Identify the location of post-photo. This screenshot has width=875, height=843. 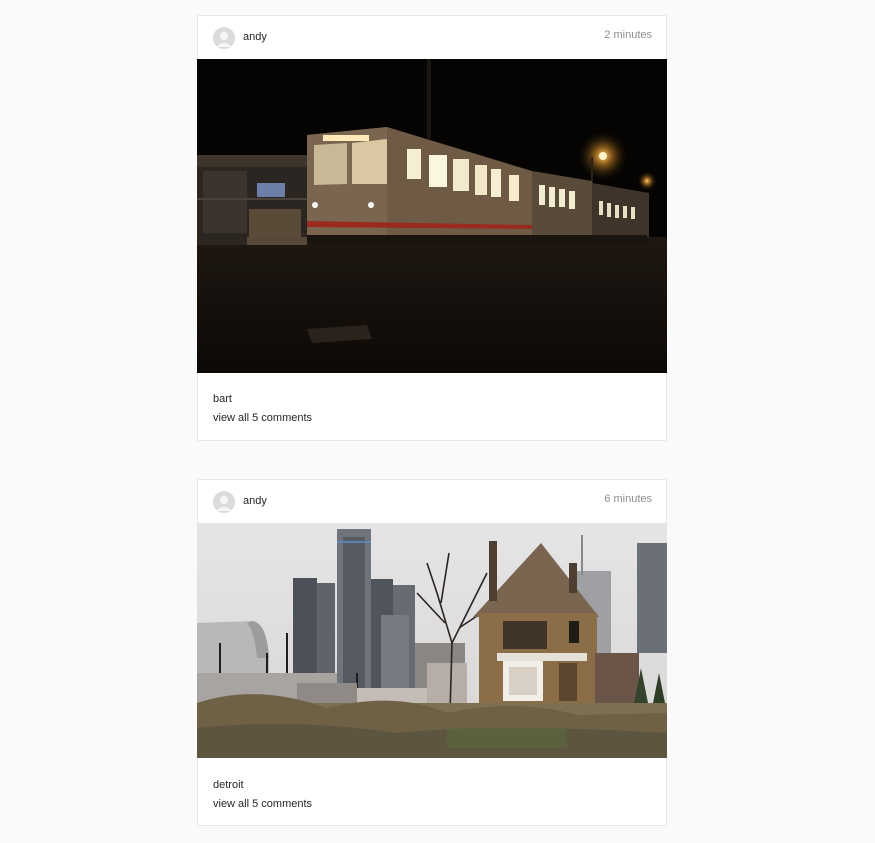
(432, 640).